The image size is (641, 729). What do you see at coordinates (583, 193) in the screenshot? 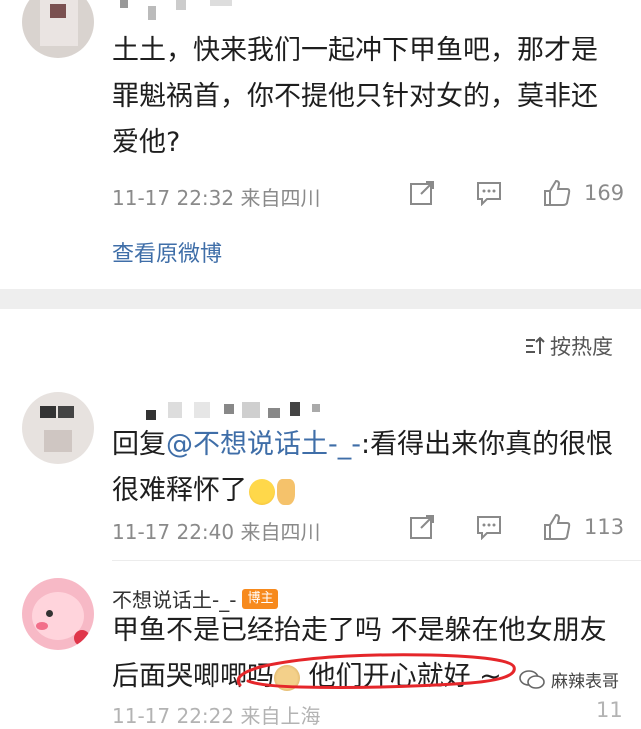
I see `like-button: 169` at bounding box center [583, 193].